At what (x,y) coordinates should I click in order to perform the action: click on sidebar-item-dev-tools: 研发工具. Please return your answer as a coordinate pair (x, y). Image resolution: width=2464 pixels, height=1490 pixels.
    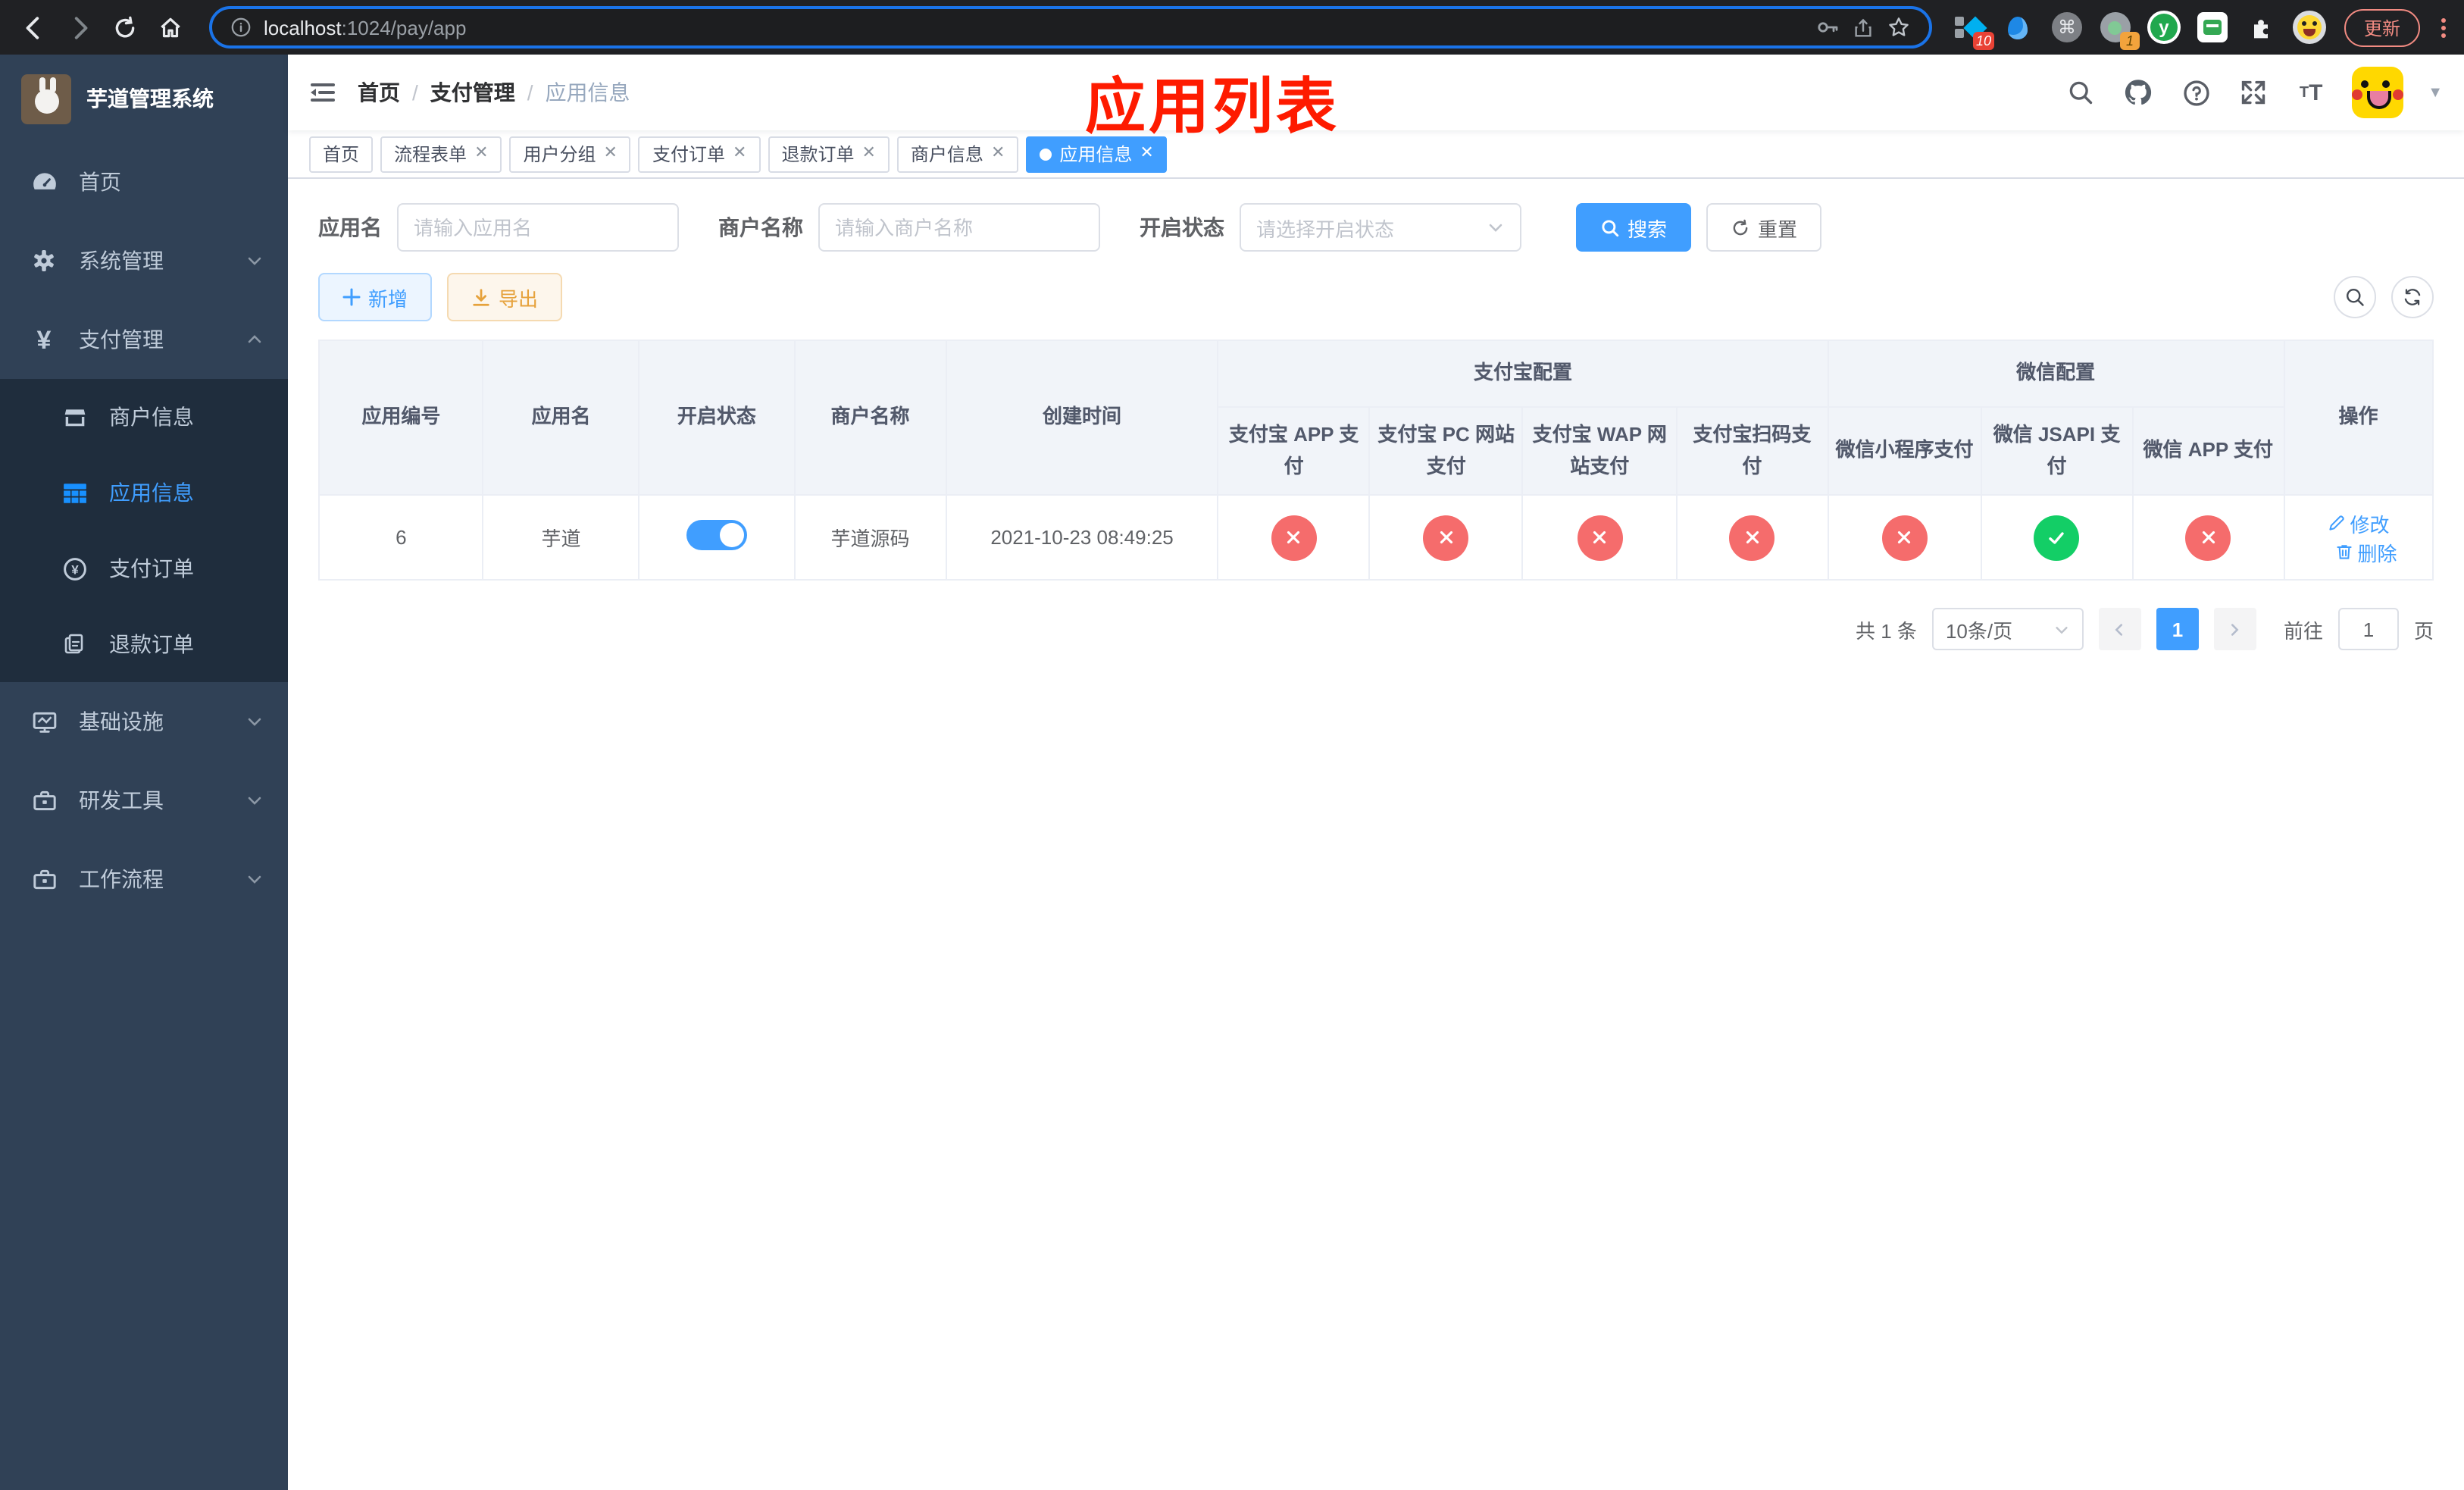
    Looking at the image, I should click on (144, 800).